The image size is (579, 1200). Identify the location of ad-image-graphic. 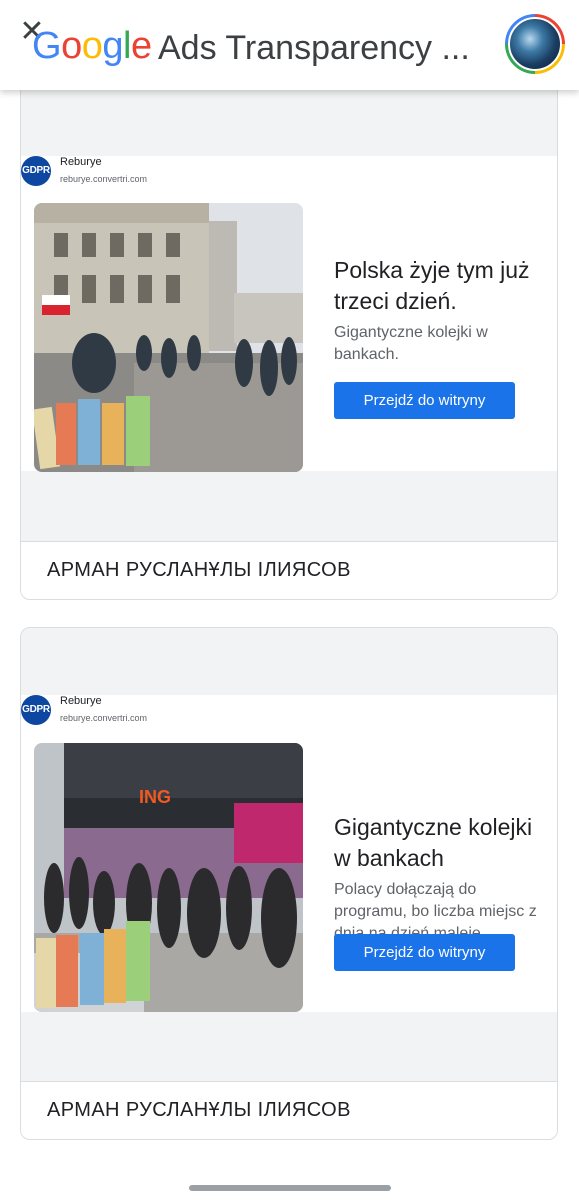
(168, 337).